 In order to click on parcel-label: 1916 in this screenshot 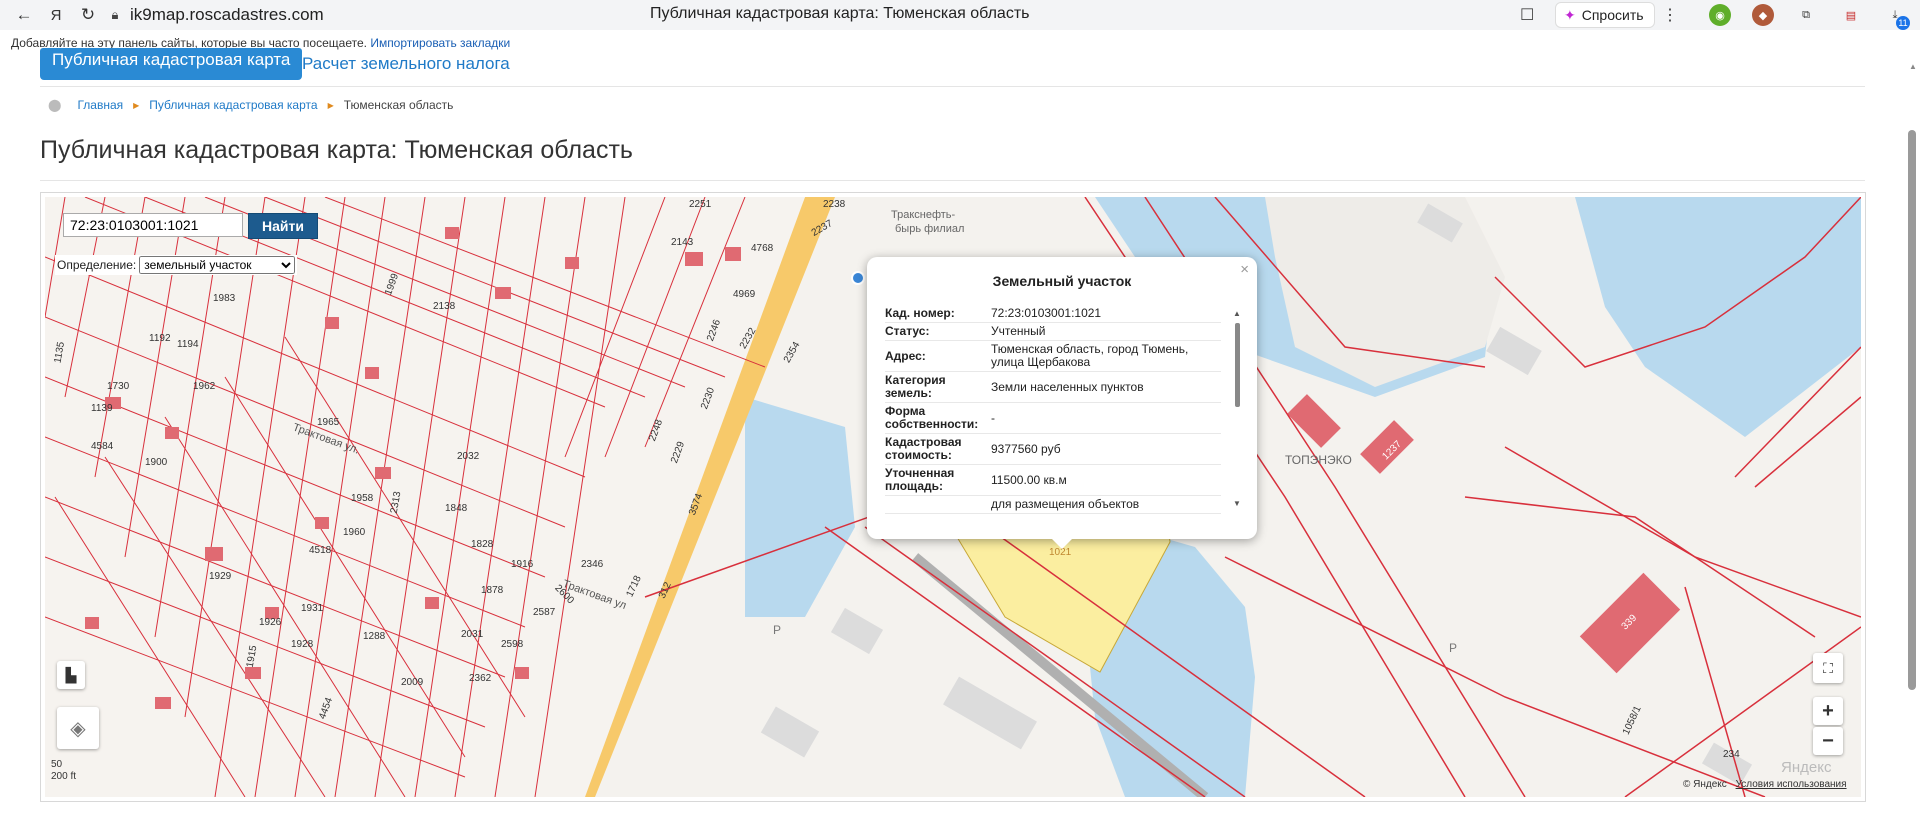, I will do `click(522, 564)`.